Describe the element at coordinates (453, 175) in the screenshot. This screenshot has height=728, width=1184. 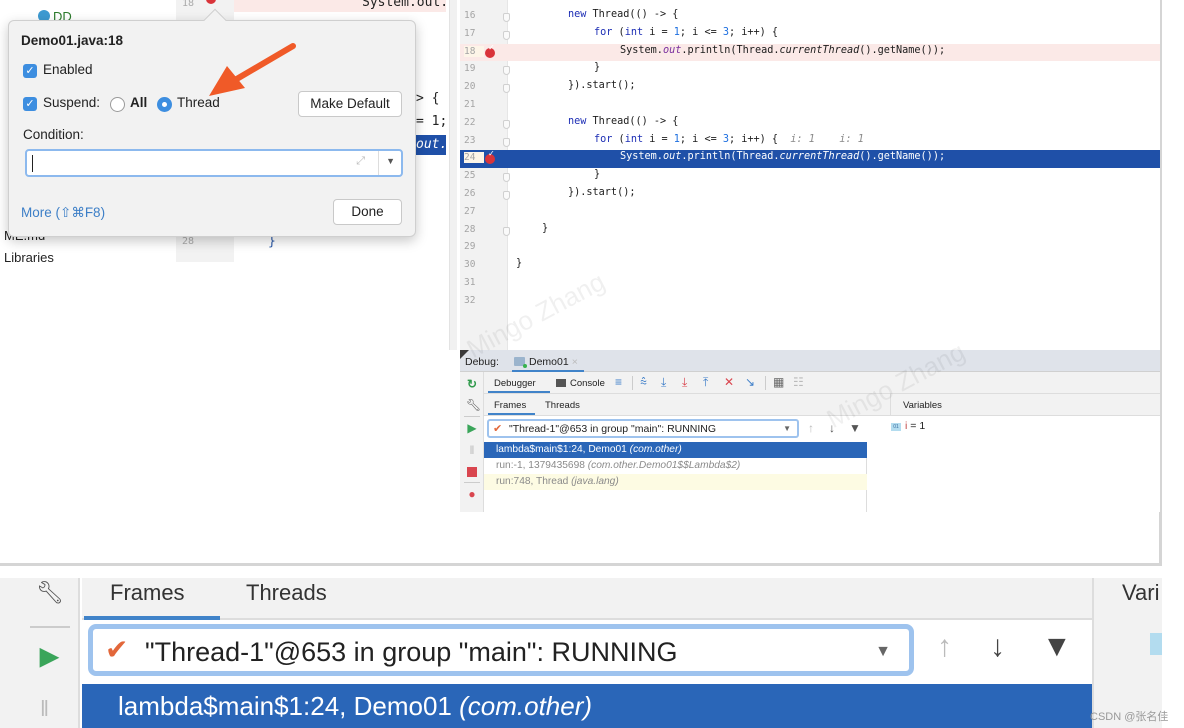
I see `editor-scrollbar` at that location.